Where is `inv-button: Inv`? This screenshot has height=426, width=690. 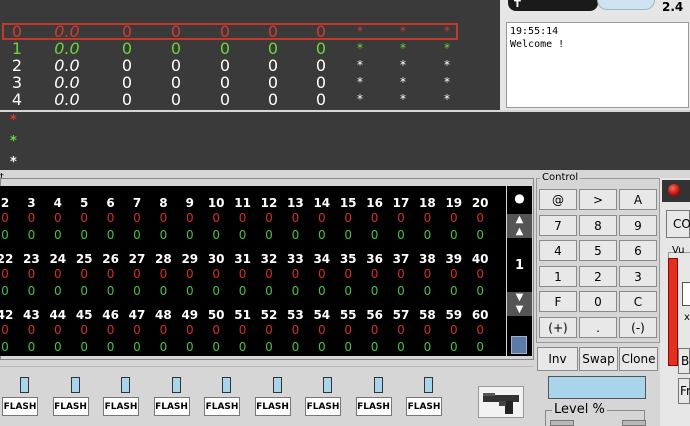
inv-button: Inv is located at coordinates (557, 359).